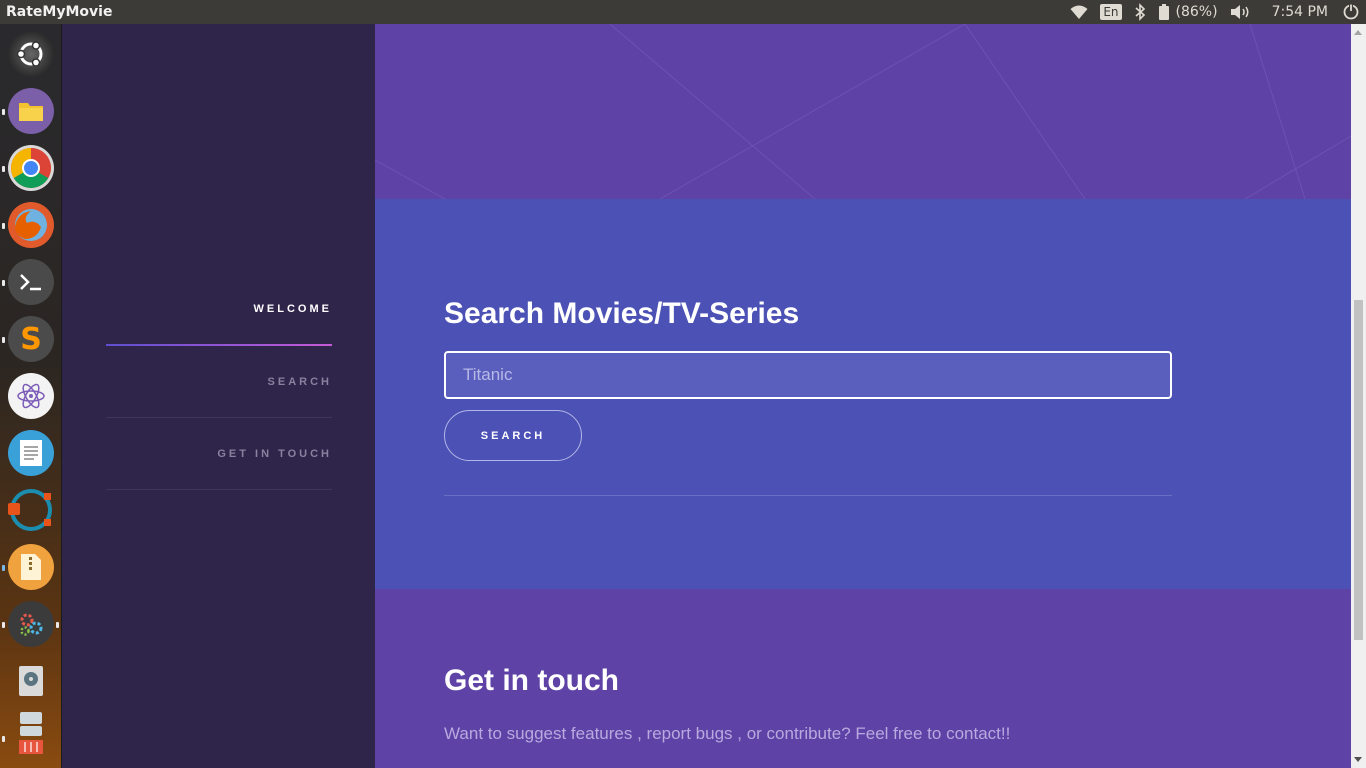  Describe the element at coordinates (513, 435) in the screenshot. I see `search-button: SEARCH` at that location.